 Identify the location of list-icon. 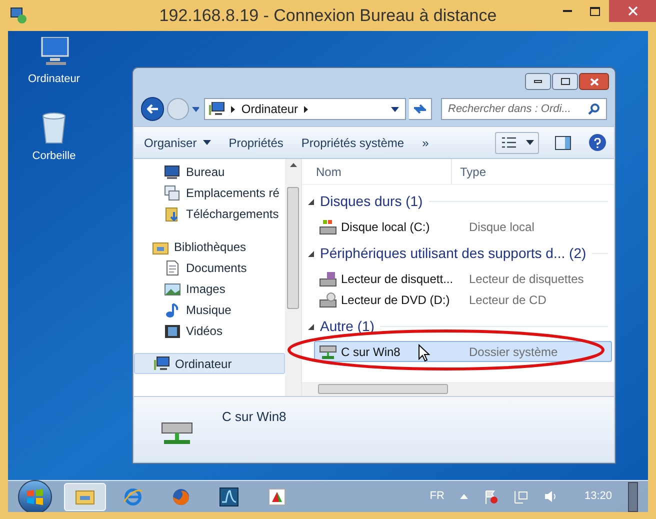
(509, 142).